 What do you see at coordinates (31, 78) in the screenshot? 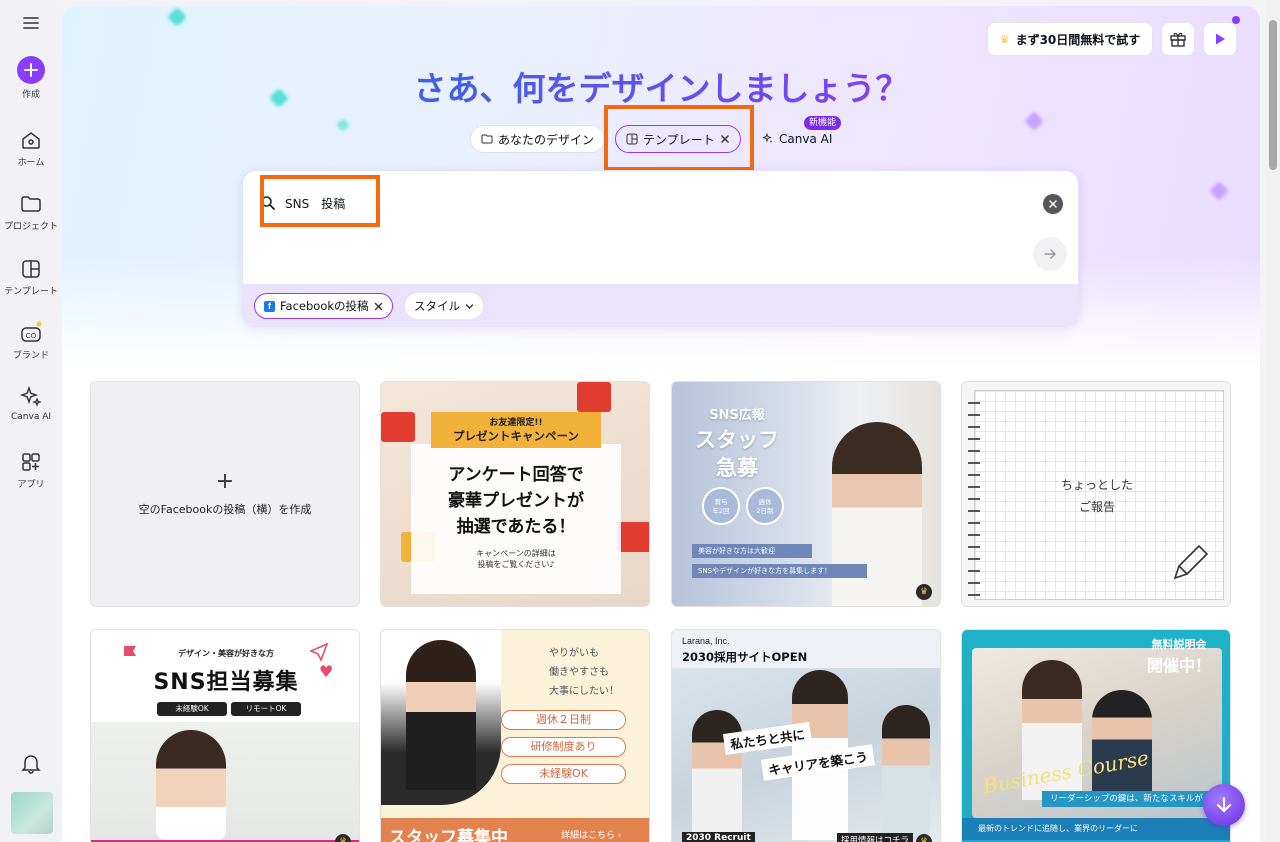
I see `create-button: 作成` at bounding box center [31, 78].